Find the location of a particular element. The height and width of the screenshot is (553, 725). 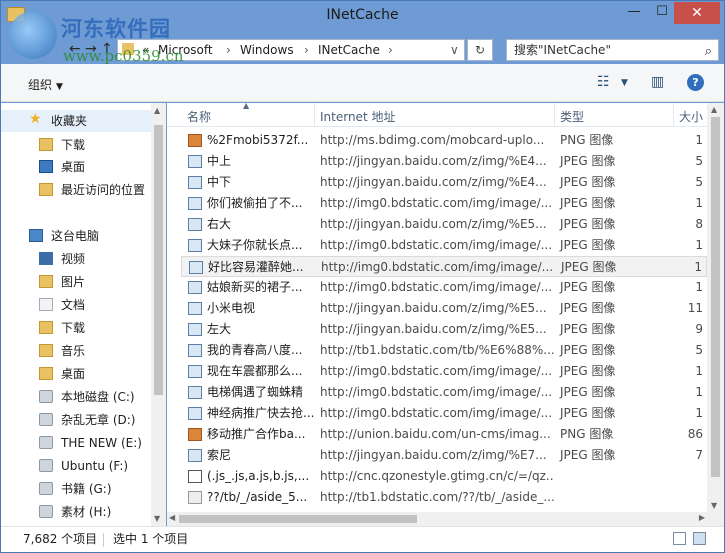

details-view-icon is located at coordinates (679, 538).